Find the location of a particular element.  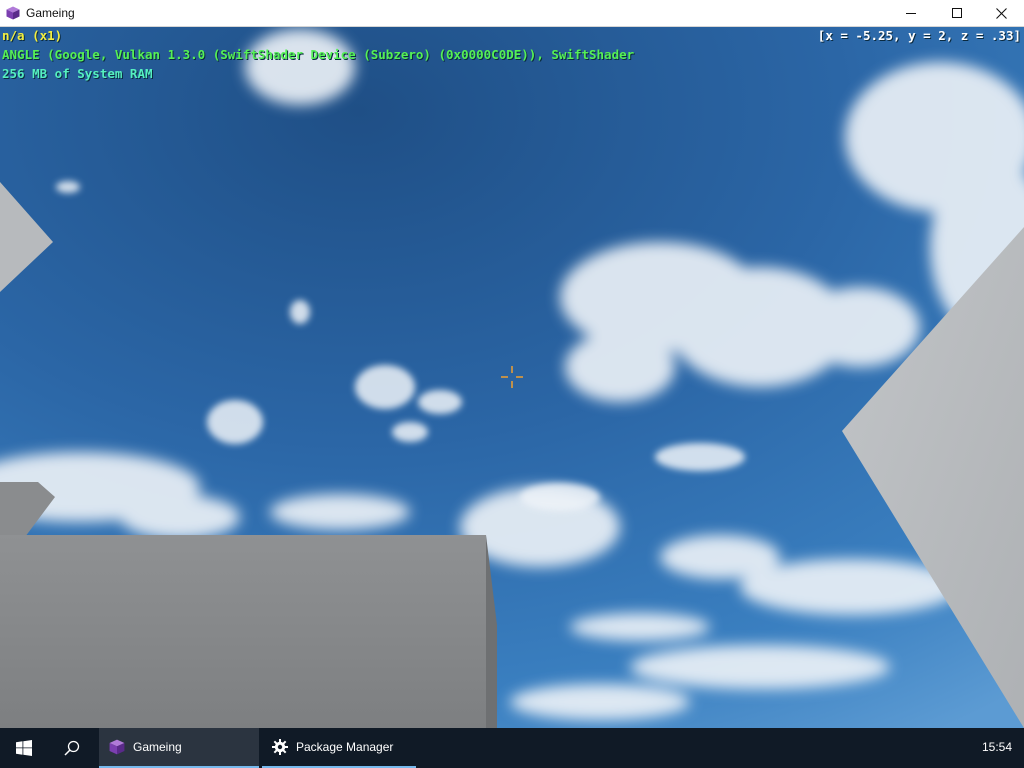

hud-fps-line: n/a (x1) is located at coordinates (32, 35).